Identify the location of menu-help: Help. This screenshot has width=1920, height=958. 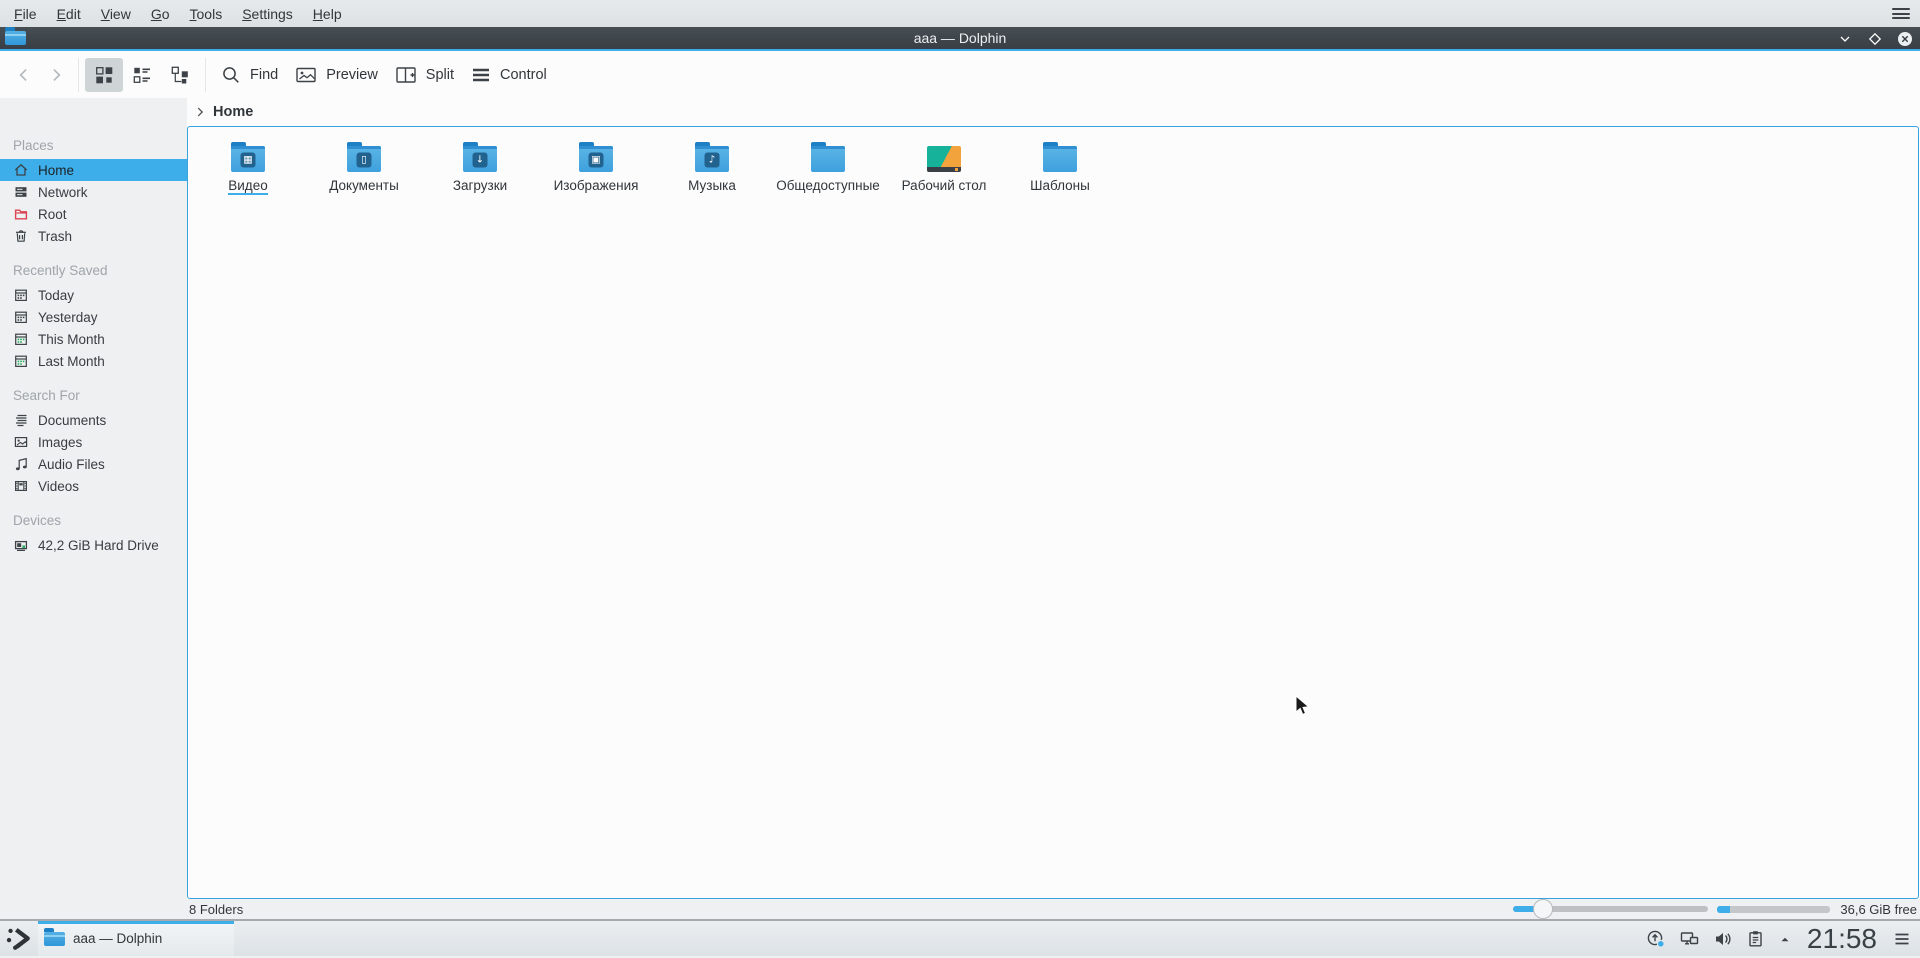
(327, 14).